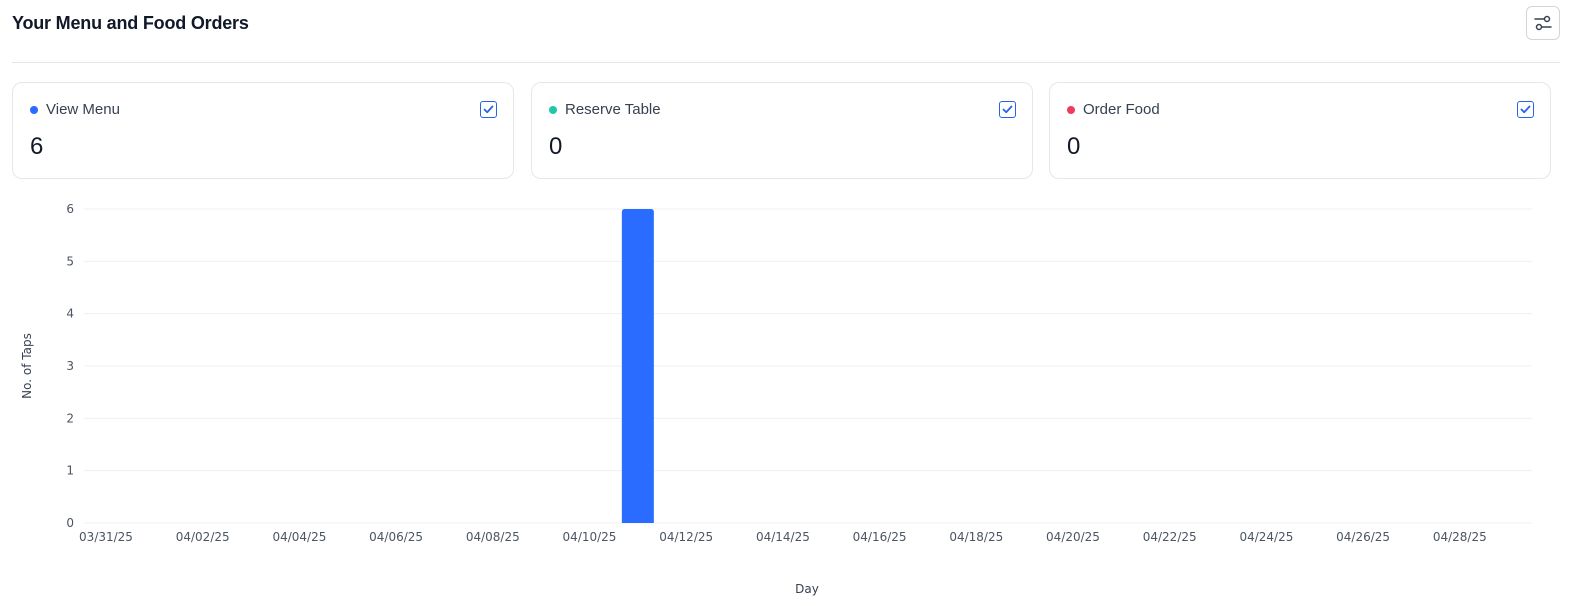  What do you see at coordinates (1300, 130) in the screenshot?
I see `card-order-food: Order Food 0` at bounding box center [1300, 130].